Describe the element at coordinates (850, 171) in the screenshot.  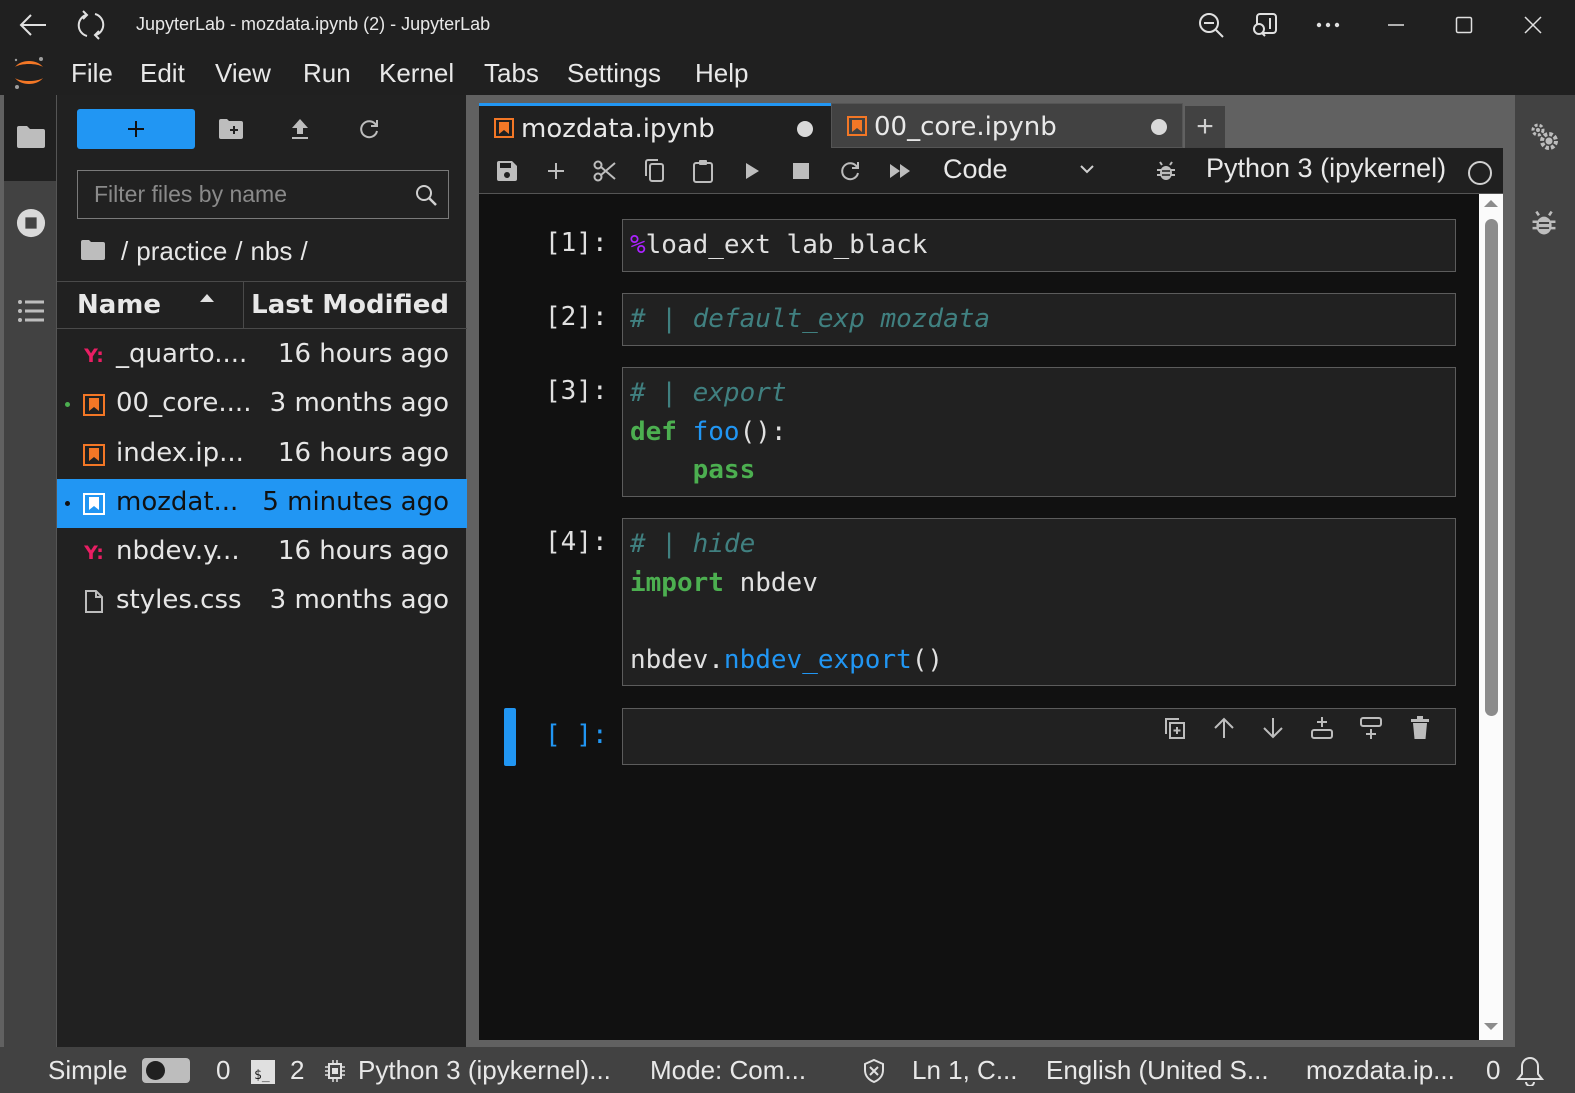
I see `restart-button` at that location.